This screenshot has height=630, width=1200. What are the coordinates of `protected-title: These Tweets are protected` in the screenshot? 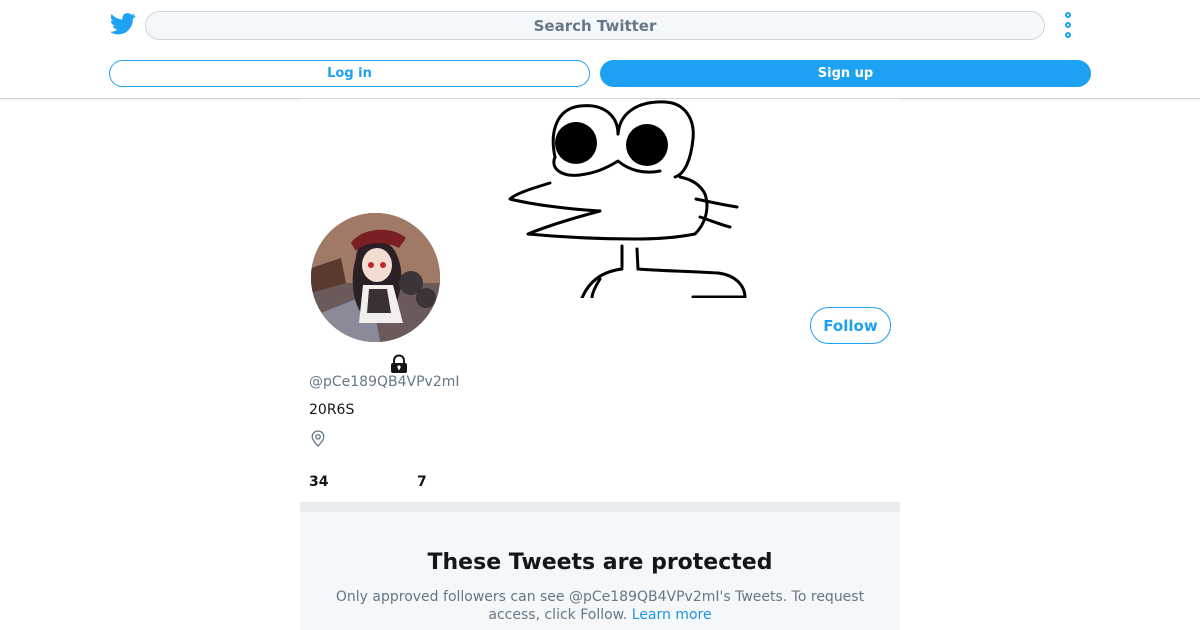 It's located at (600, 562).